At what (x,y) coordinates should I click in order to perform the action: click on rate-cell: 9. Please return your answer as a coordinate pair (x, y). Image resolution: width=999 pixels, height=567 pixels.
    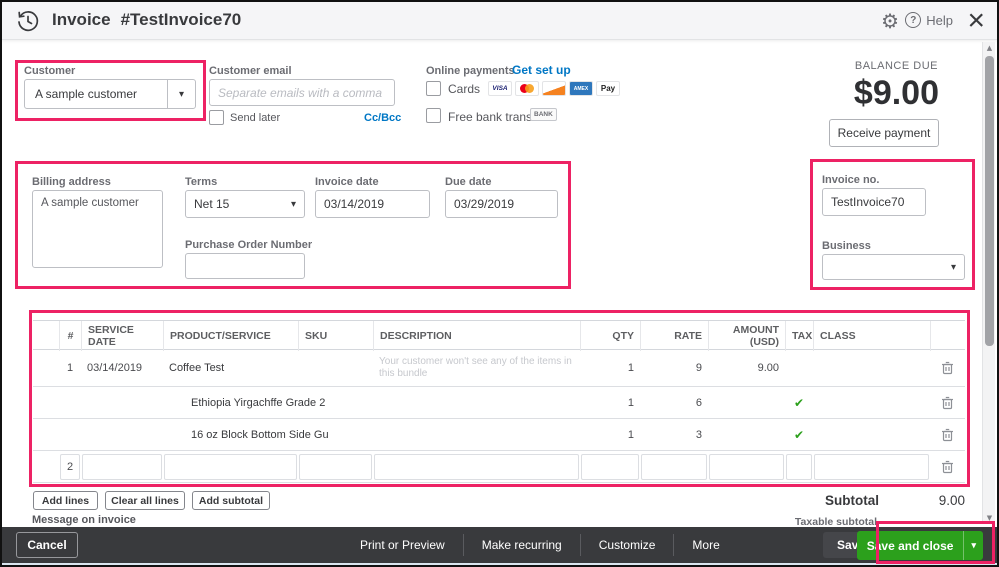
    Looking at the image, I should click on (674, 368).